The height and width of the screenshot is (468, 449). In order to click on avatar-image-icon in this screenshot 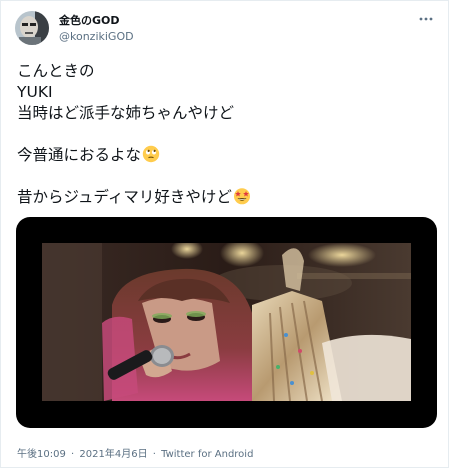, I will do `click(32, 28)`.